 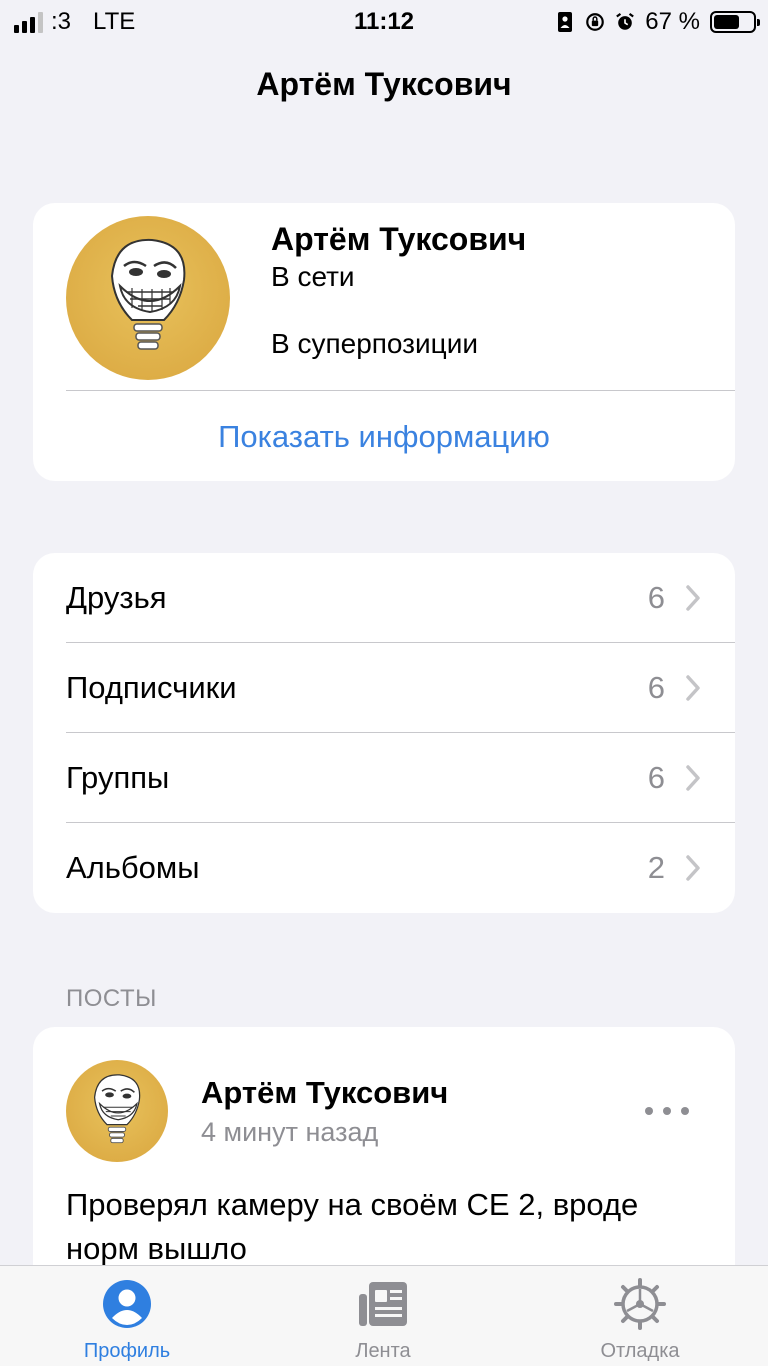 I want to click on posts-section-header: ПОСТЫ, so click(x=111, y=998).